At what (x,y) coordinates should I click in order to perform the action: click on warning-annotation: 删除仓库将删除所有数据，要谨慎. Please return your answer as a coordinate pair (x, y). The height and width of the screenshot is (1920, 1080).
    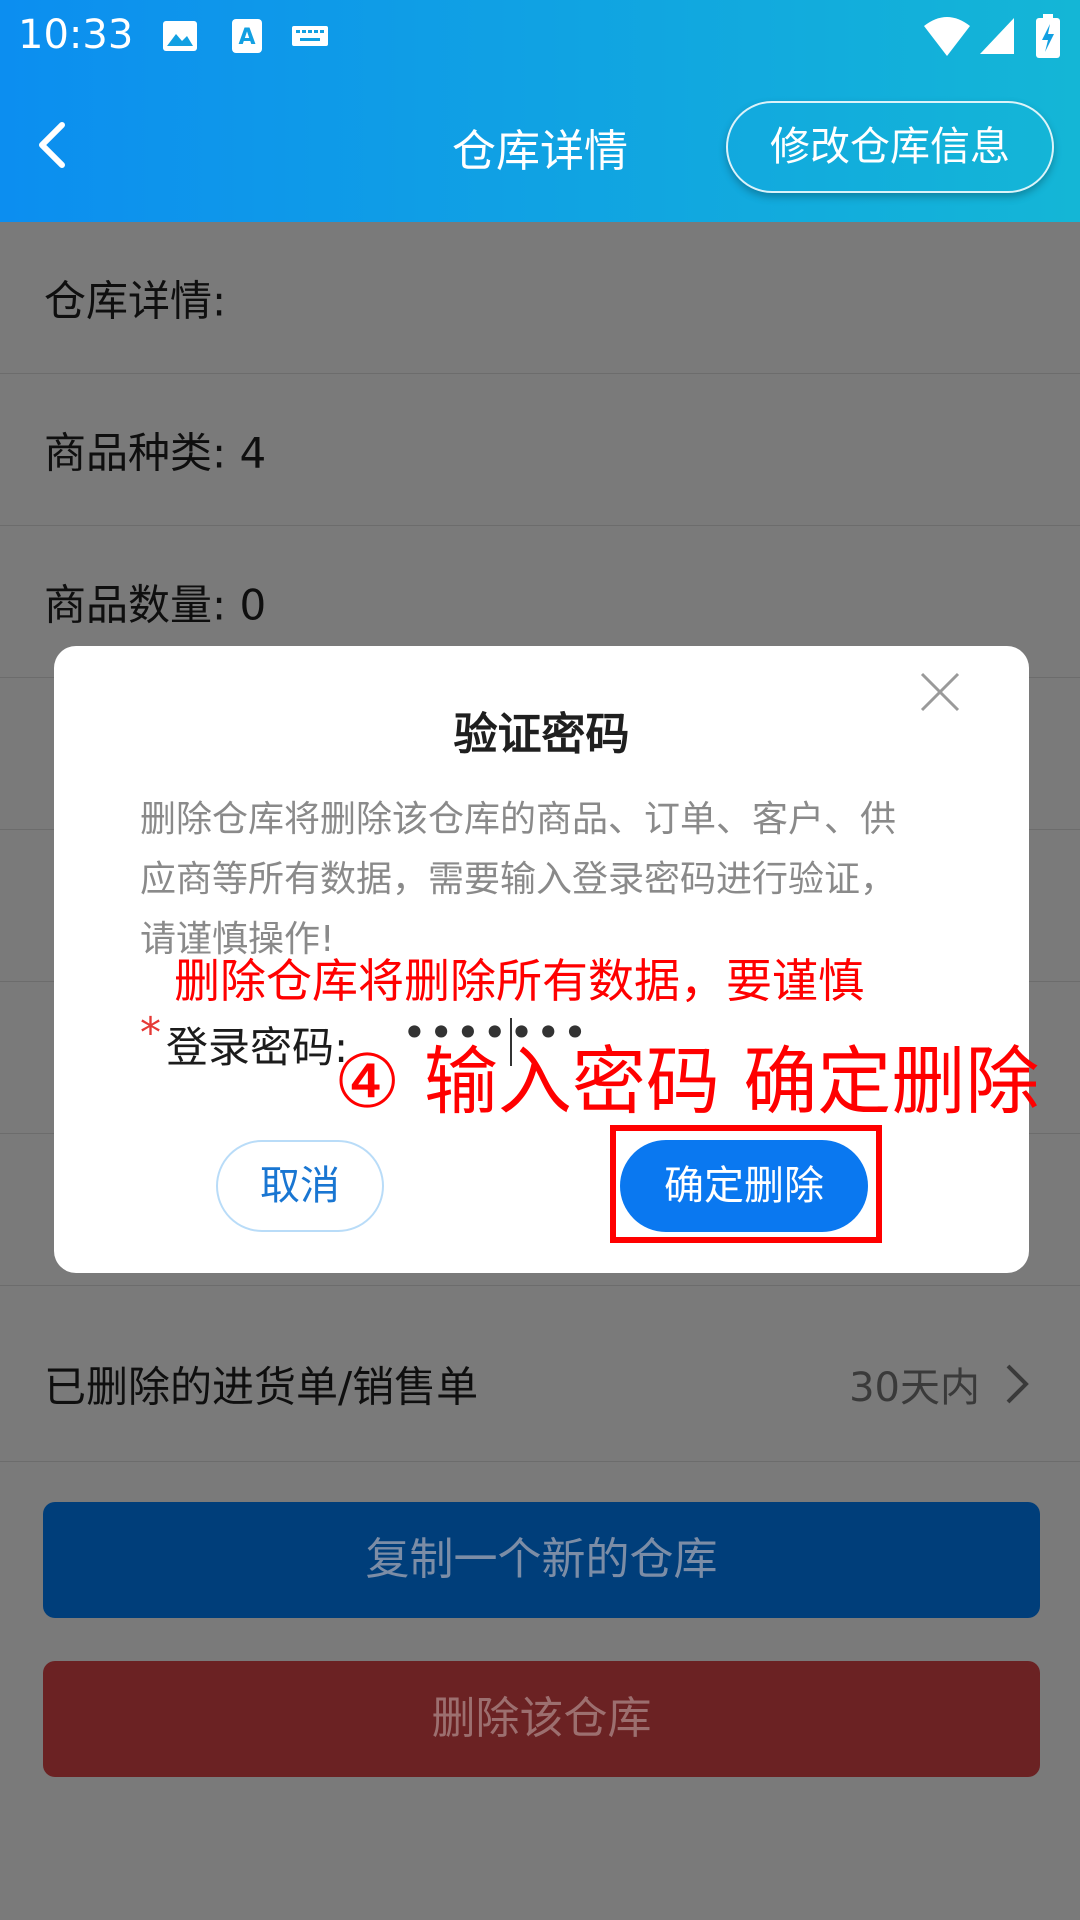
    Looking at the image, I should click on (519, 981).